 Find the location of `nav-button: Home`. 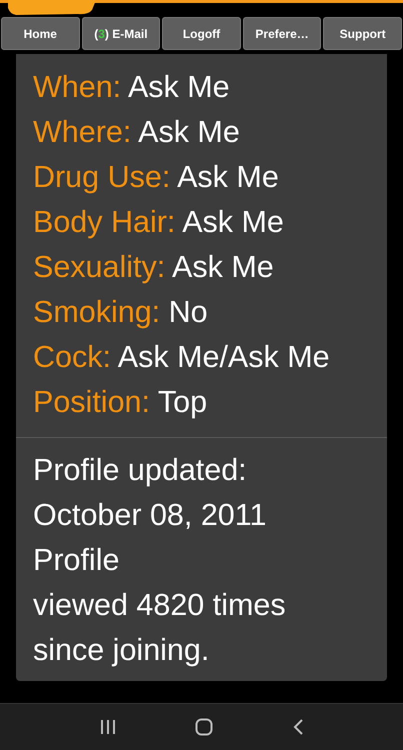

nav-button: Home is located at coordinates (40, 33).